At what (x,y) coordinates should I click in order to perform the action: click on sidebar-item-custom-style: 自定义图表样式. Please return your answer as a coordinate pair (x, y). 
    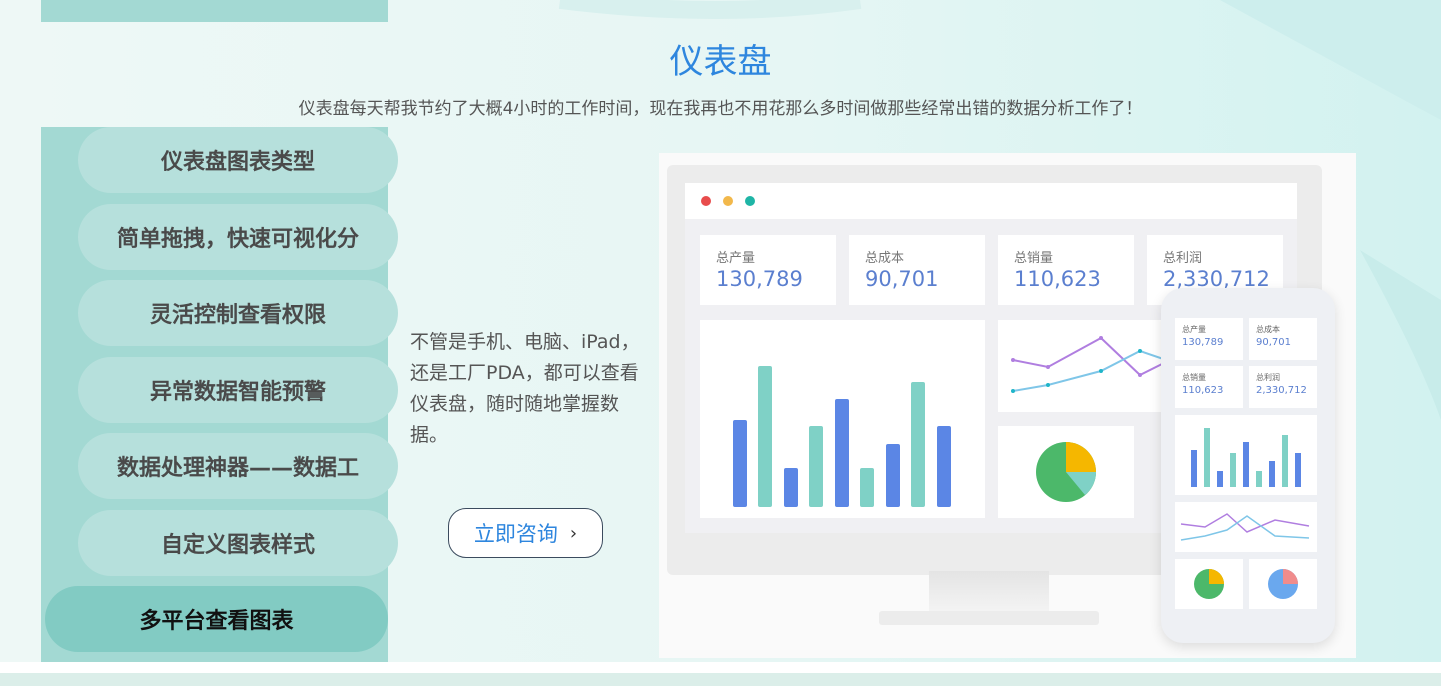
    Looking at the image, I should click on (238, 543).